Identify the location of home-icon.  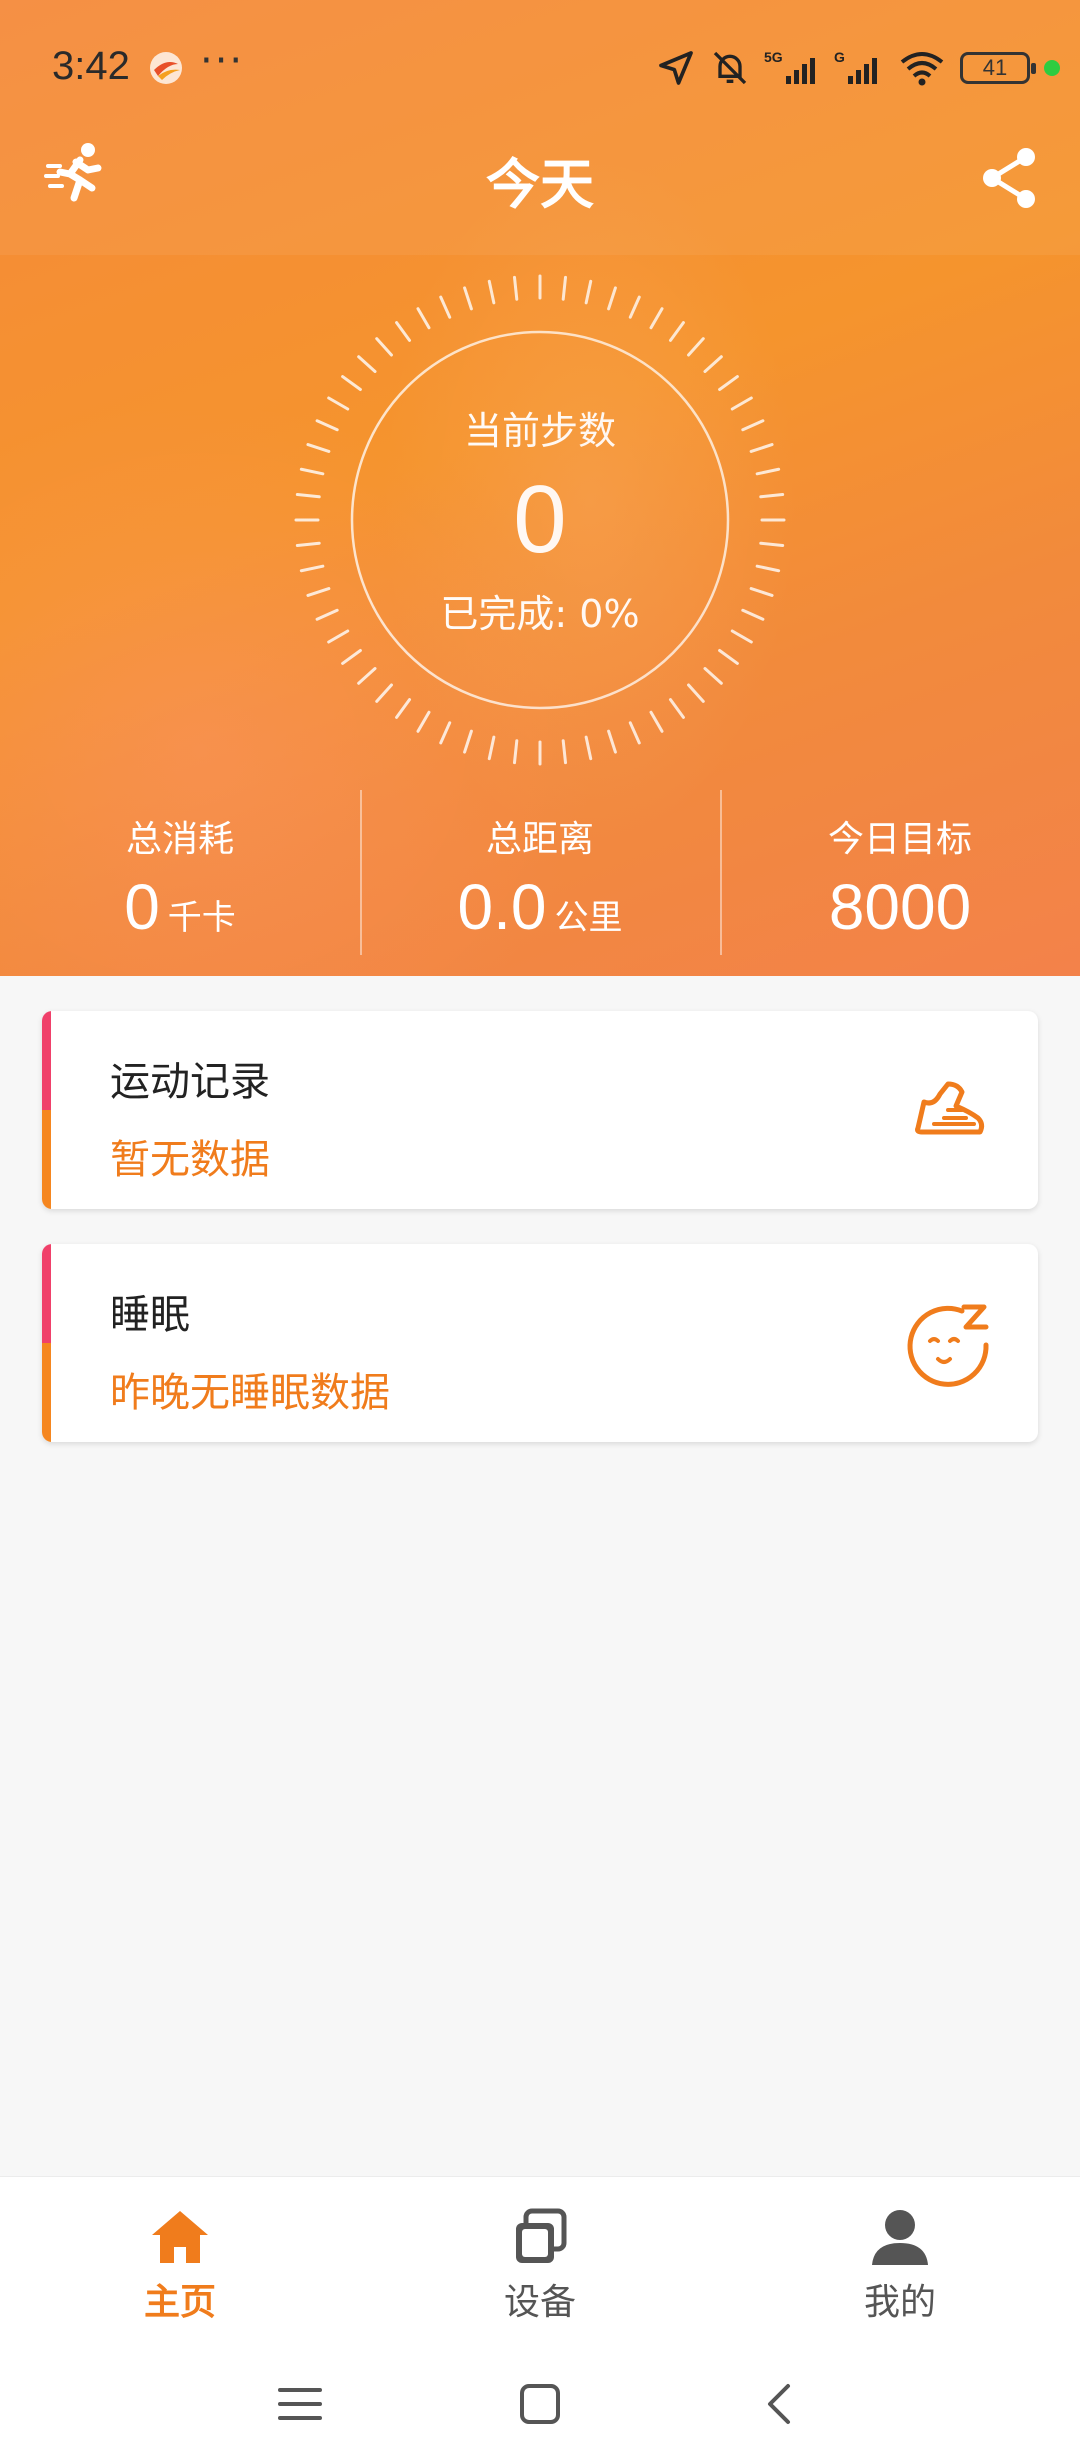
(180, 2237).